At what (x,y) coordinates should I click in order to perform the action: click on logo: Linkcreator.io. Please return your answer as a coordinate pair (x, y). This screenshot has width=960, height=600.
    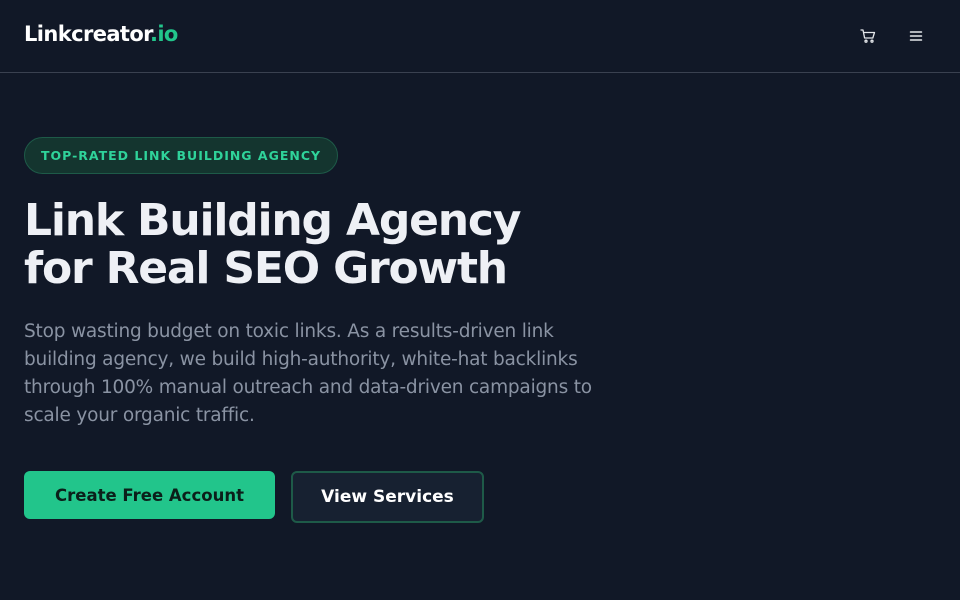
    Looking at the image, I should click on (101, 34).